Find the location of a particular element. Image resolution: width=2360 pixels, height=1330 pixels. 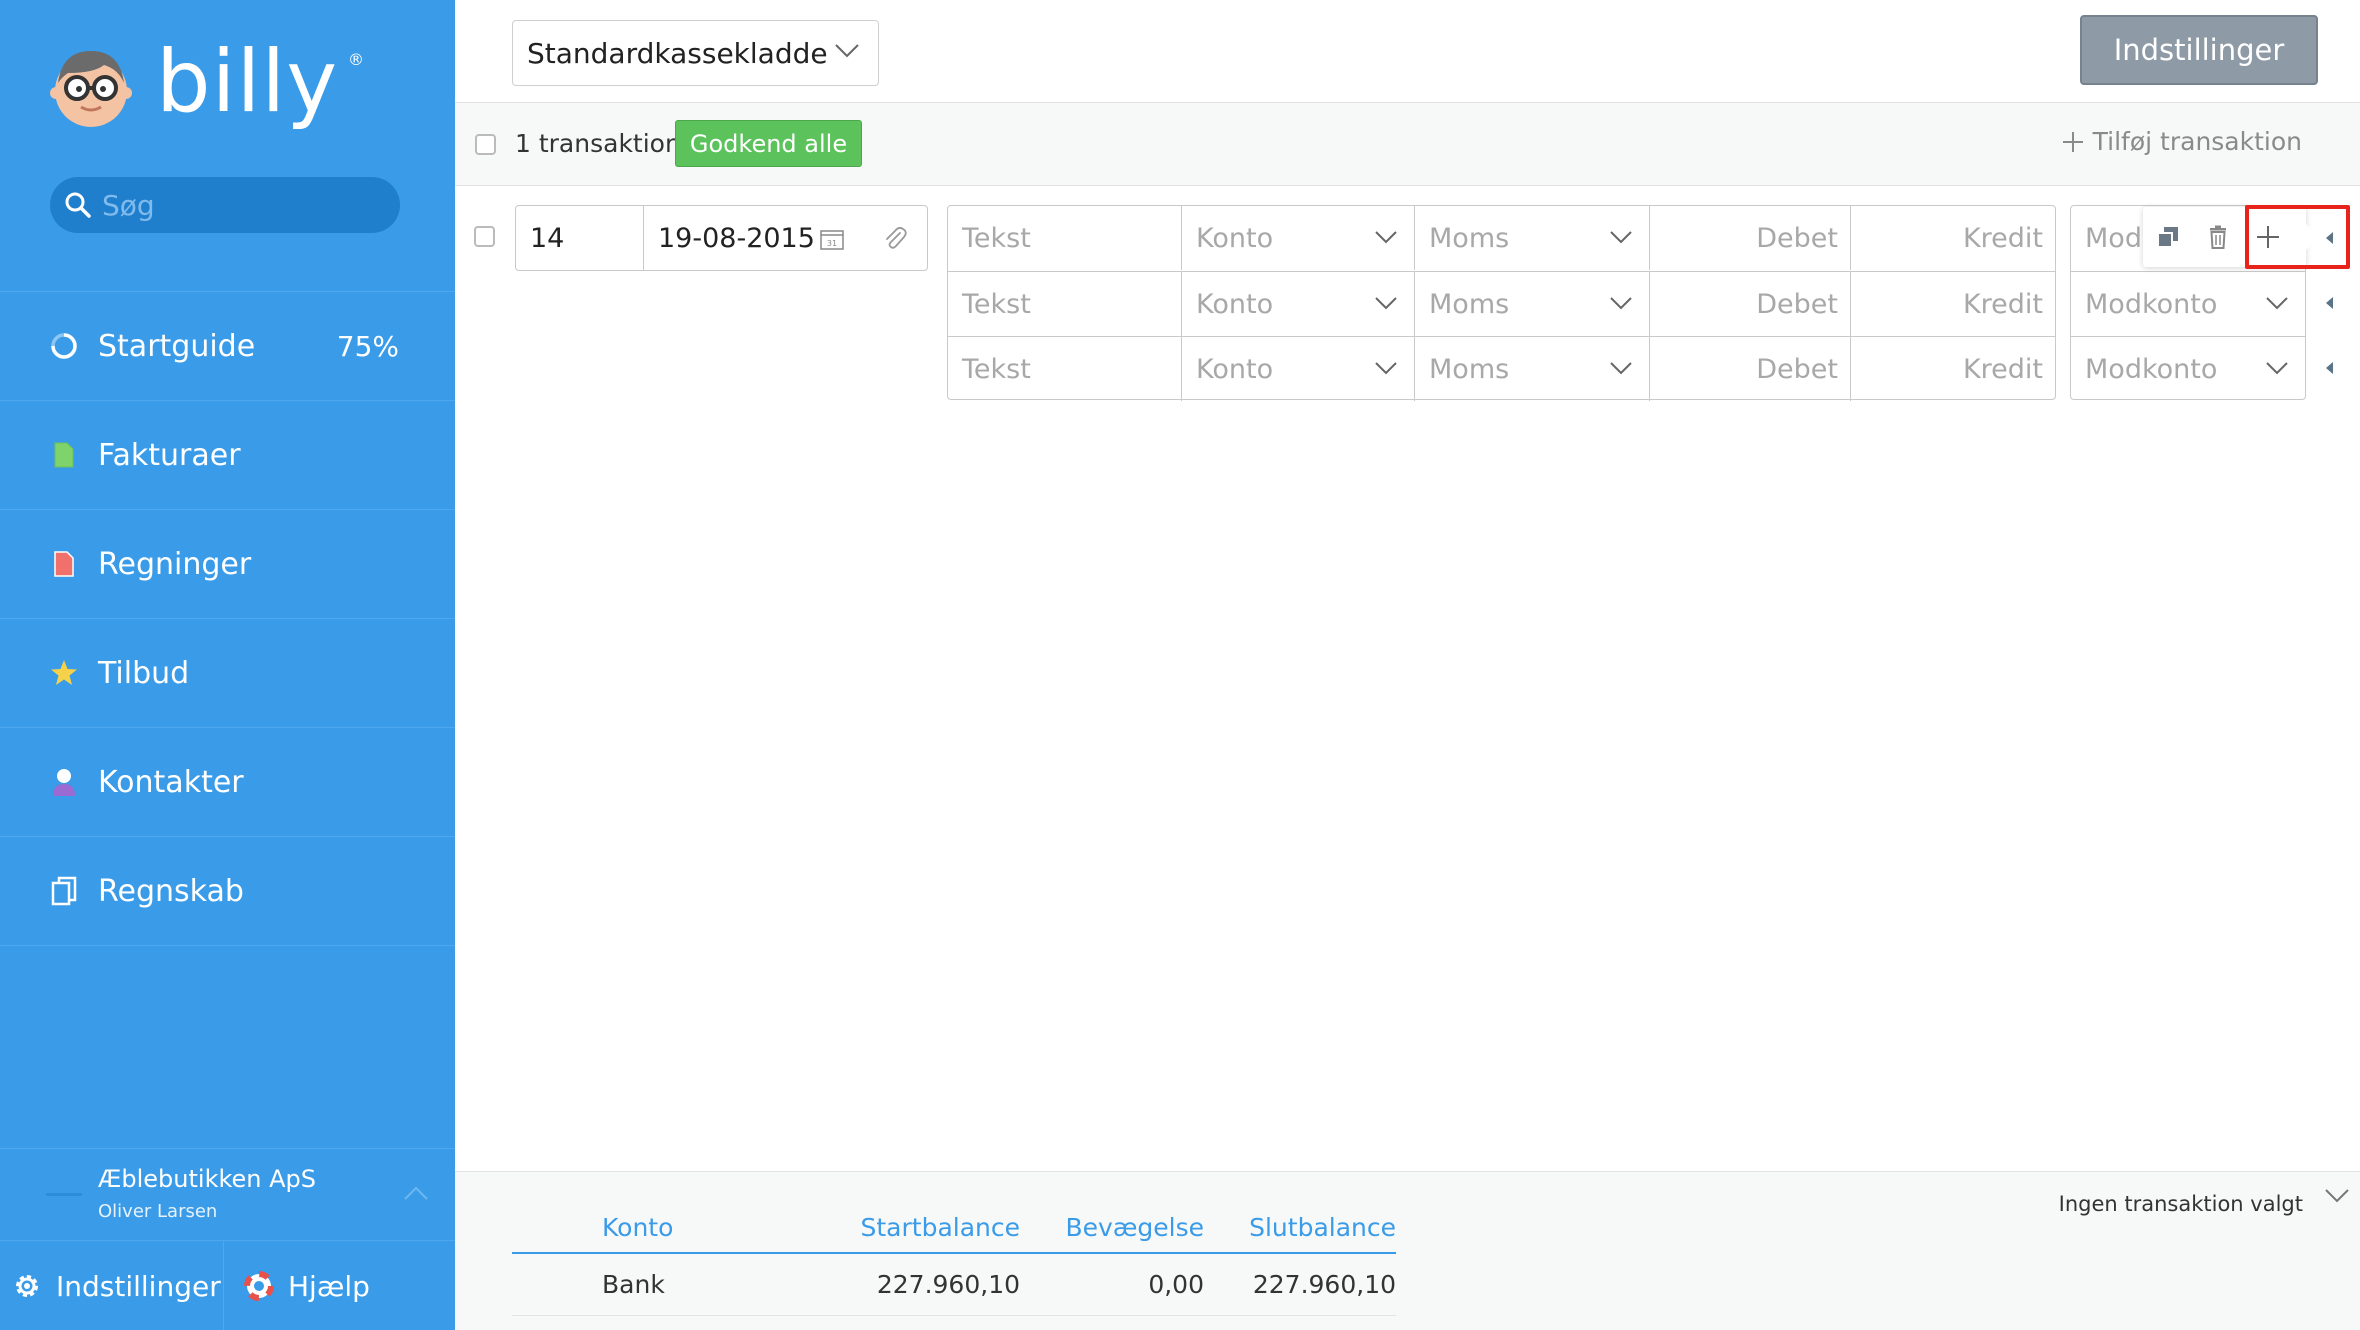

top-bar: Standardkassekladde Indstillinger is located at coordinates (1407, 51).